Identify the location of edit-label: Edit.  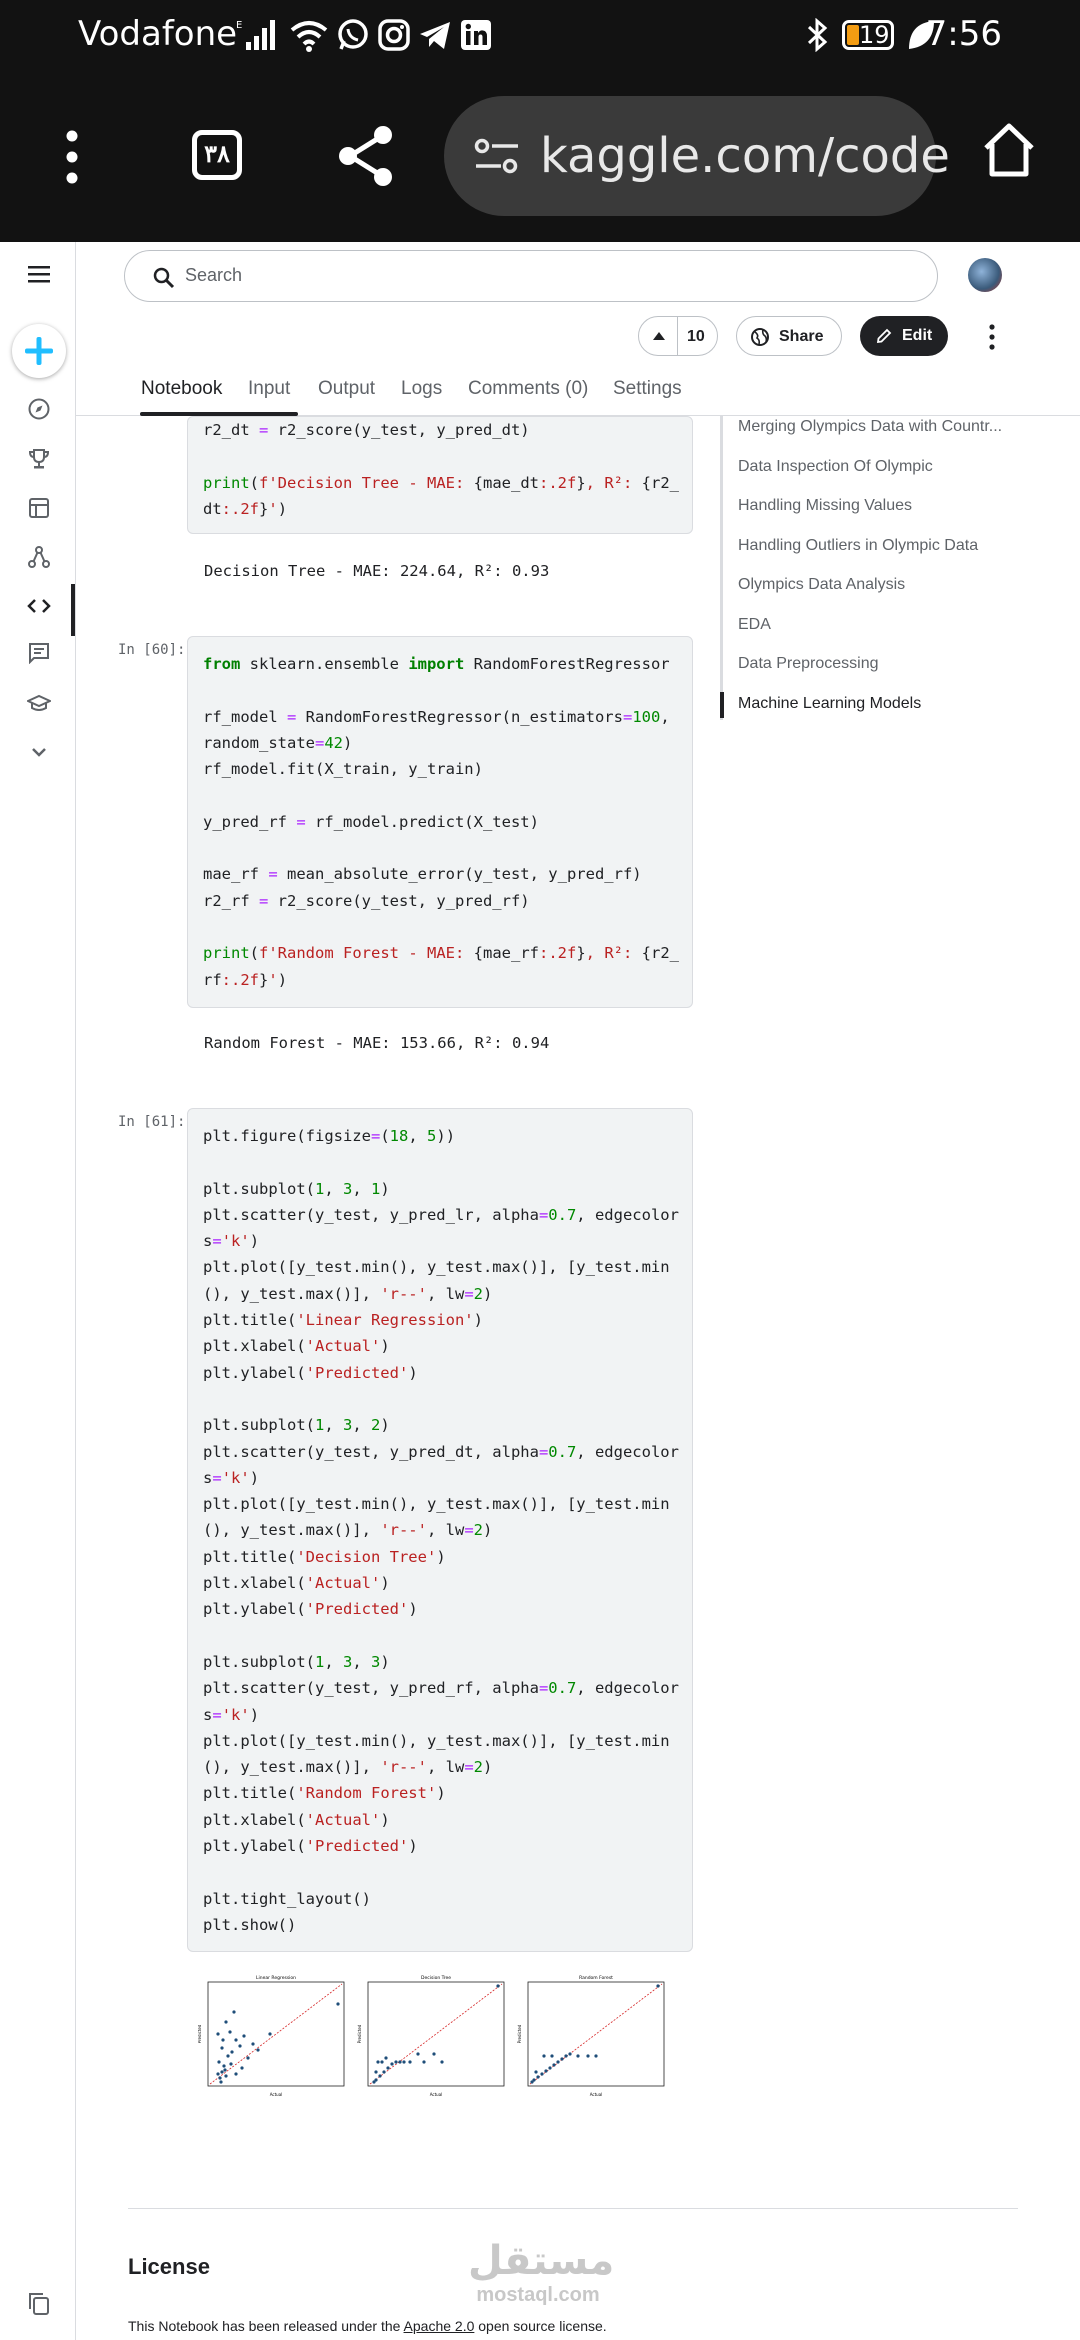
(917, 335).